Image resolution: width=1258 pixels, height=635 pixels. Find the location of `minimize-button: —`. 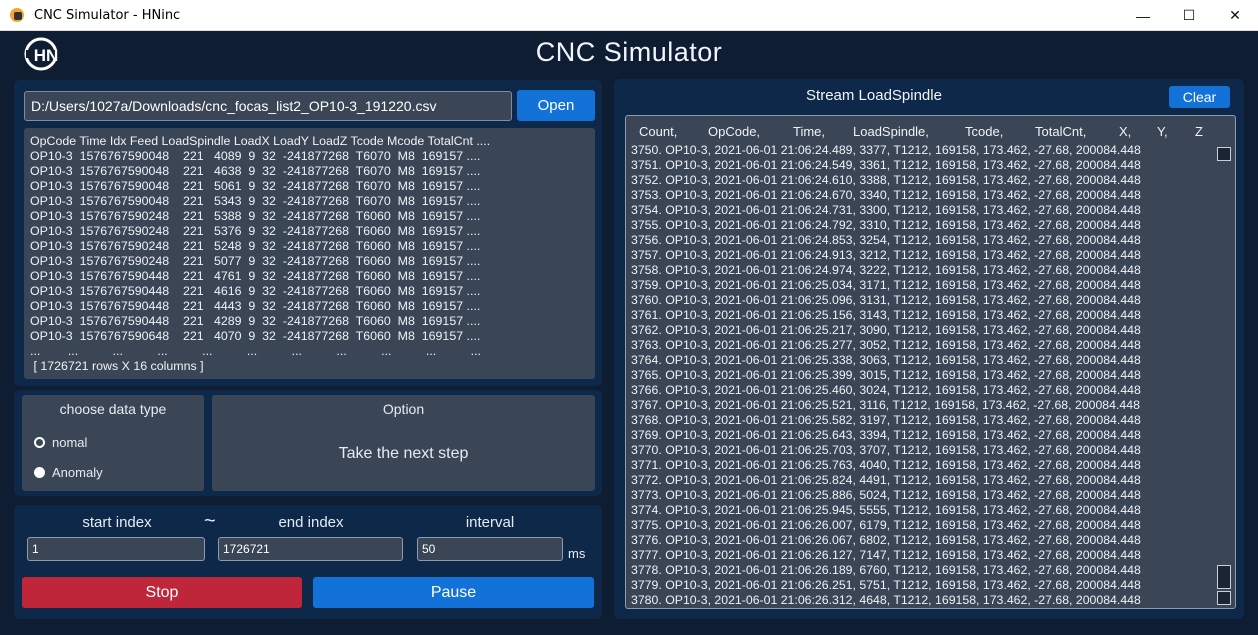

minimize-button: — is located at coordinates (1143, 15).